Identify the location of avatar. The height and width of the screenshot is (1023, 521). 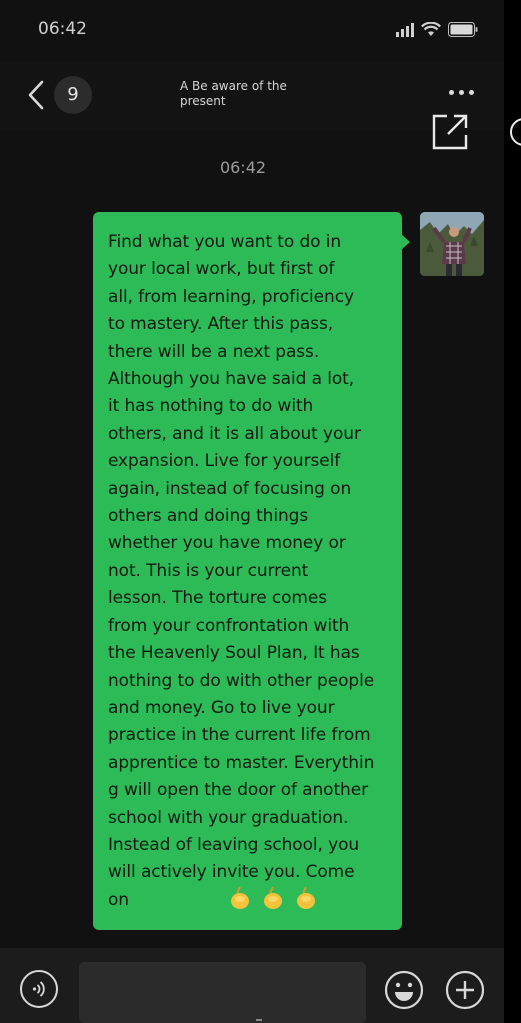
(452, 244).